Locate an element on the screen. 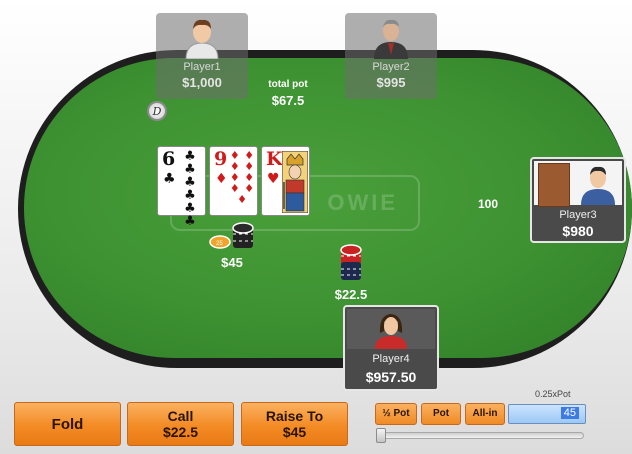 This screenshot has height=454, width=632. player3-door is located at coordinates (554, 185).